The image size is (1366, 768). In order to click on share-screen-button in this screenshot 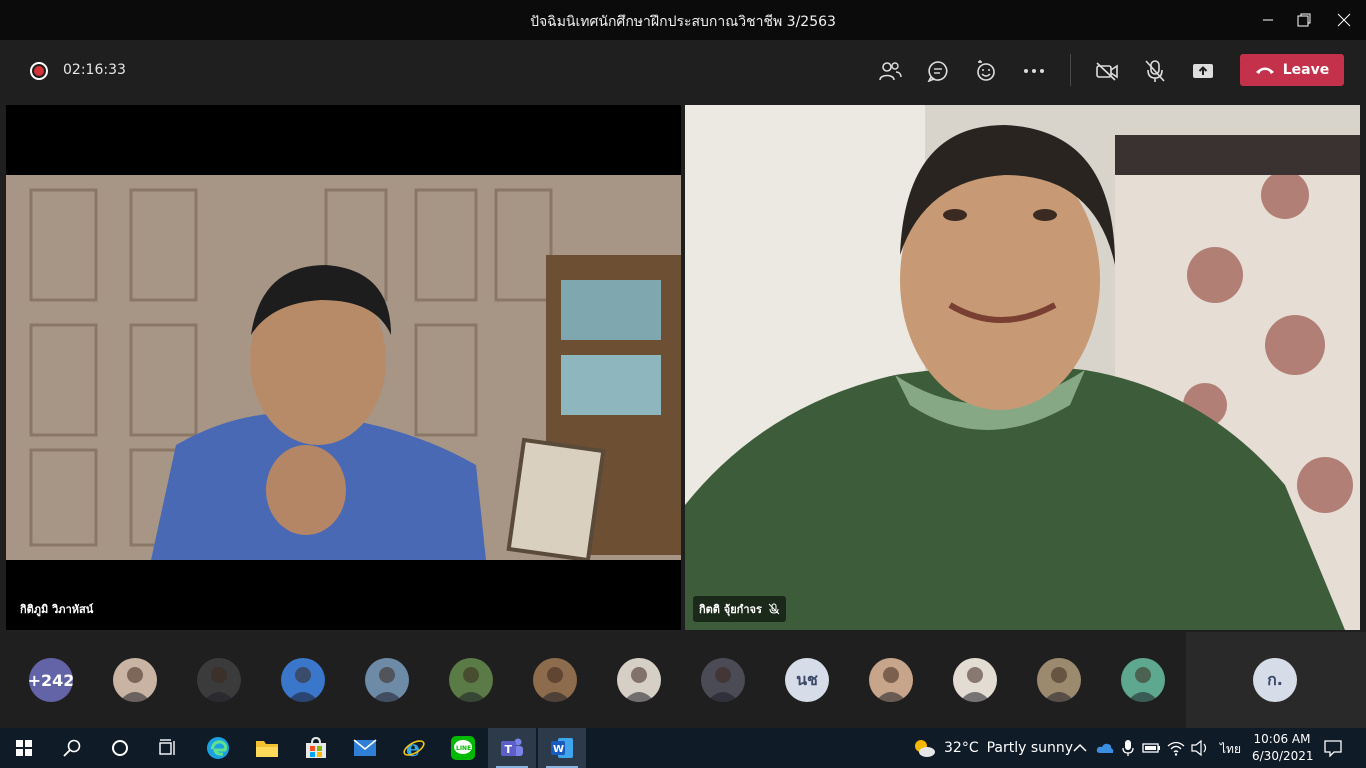, I will do `click(1203, 71)`.